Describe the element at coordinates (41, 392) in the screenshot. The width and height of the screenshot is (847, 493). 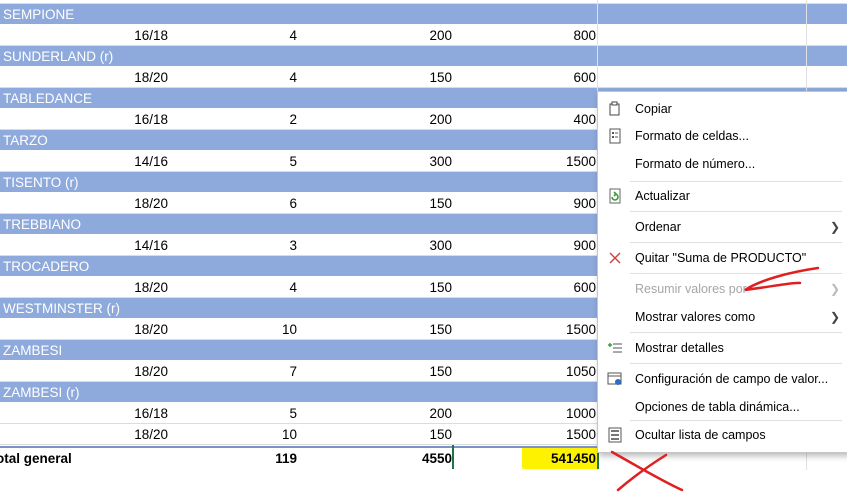
I see `category-name: ZAMBESI (r)` at that location.